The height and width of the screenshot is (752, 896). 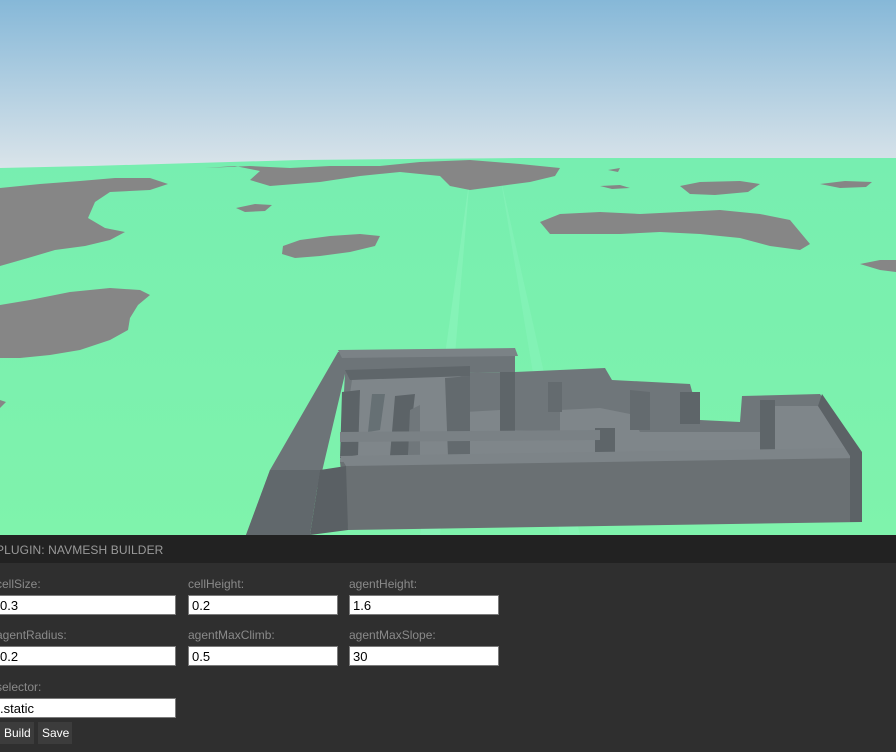 I want to click on agentmaxclimb-label: agentMaxClimb:, so click(x=231, y=635).